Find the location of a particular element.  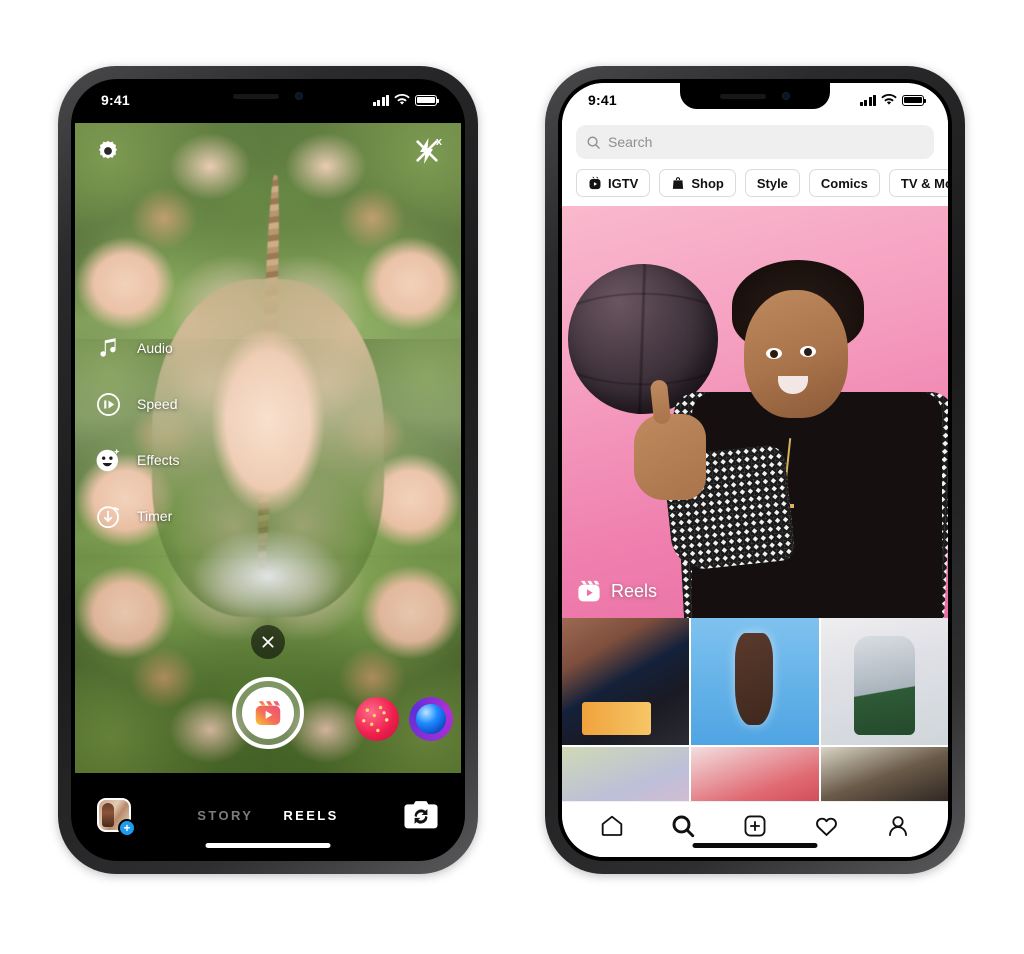

category-chips: IGTV Shop Style Comics TV & M is located at coordinates (755, 182).